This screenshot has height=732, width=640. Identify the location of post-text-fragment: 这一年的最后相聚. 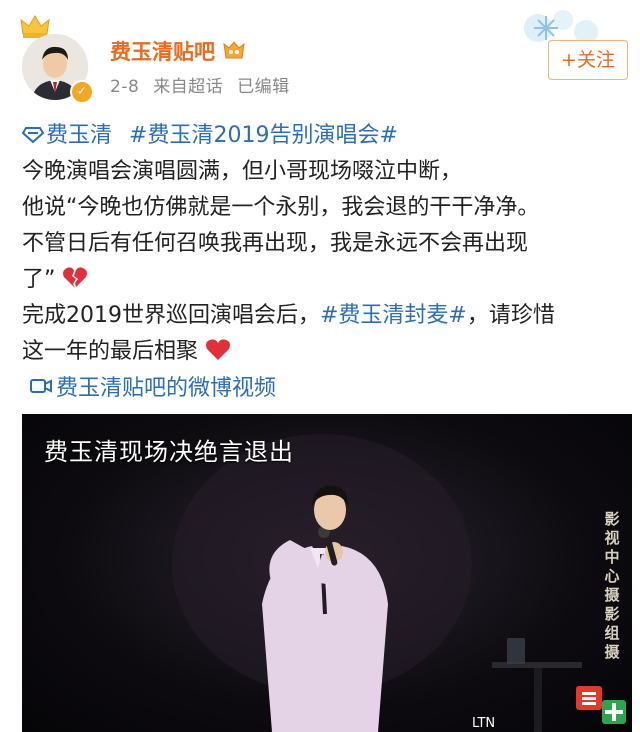
(110, 351).